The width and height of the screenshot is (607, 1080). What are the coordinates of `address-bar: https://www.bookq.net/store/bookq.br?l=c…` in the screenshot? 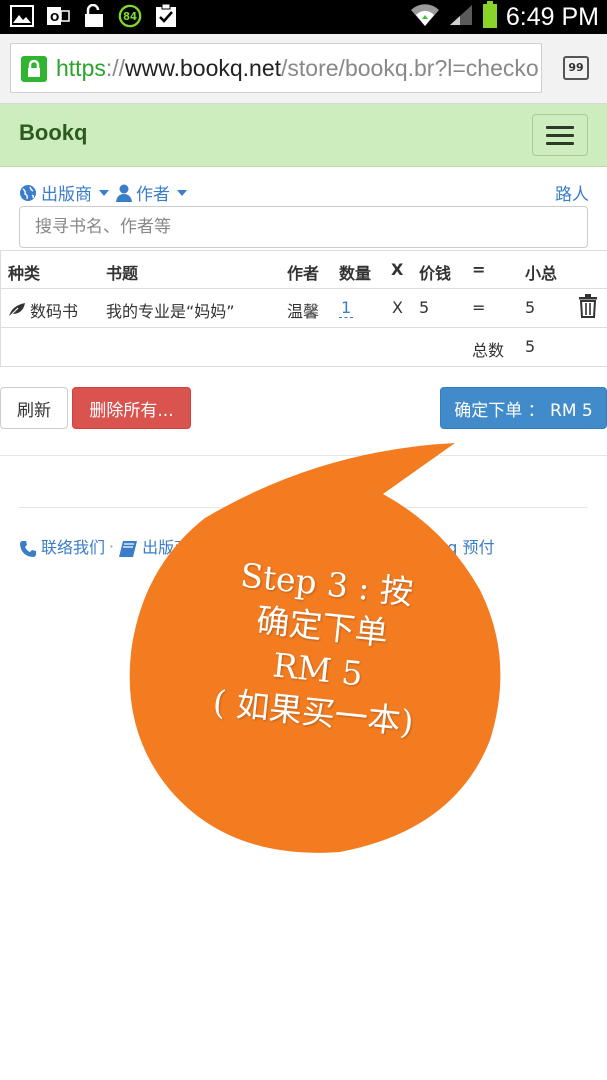 It's located at (276, 68).